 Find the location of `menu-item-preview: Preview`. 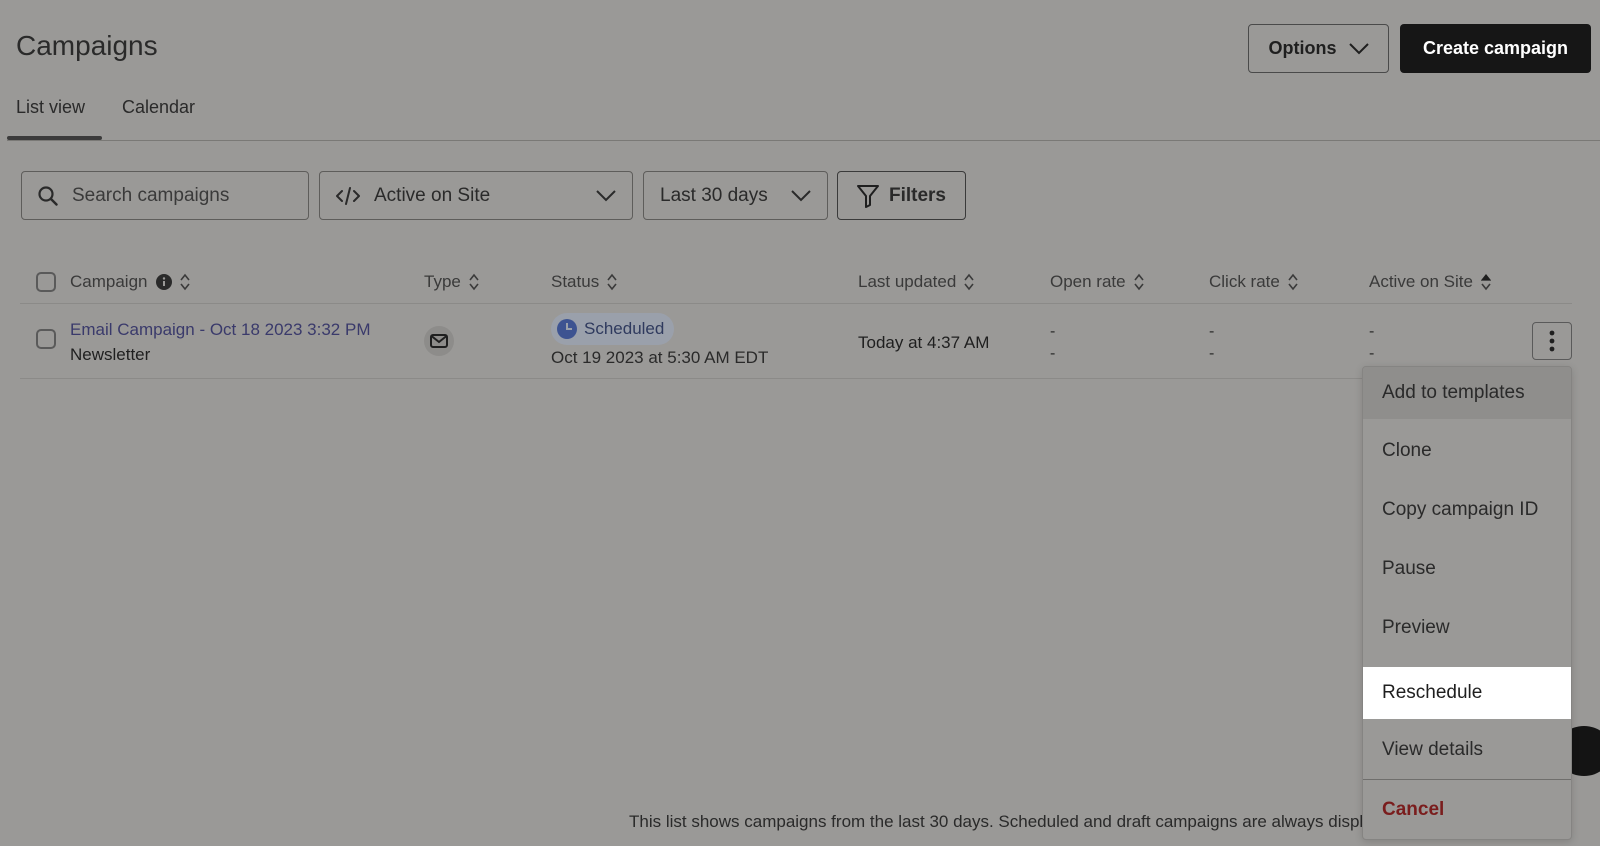

menu-item-preview: Preview is located at coordinates (1467, 628).